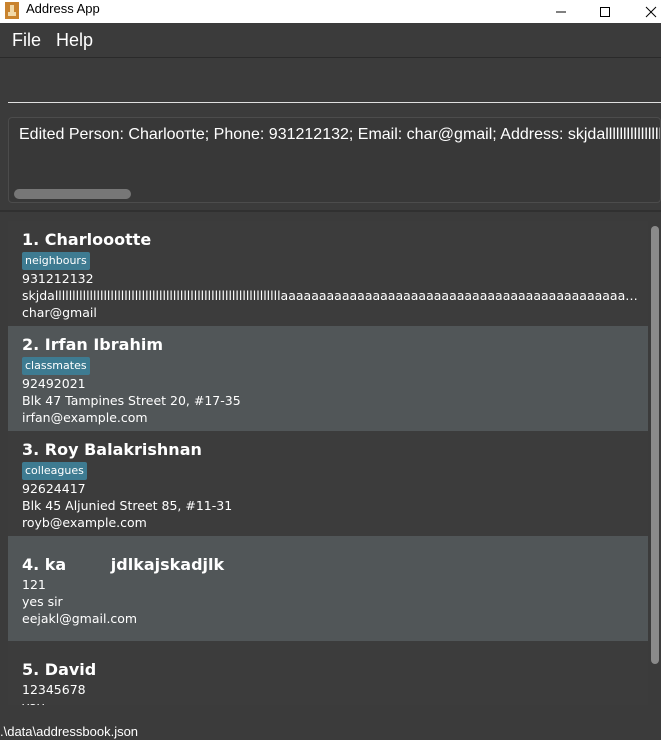  I want to click on person-tag: colleagues, so click(54, 471).